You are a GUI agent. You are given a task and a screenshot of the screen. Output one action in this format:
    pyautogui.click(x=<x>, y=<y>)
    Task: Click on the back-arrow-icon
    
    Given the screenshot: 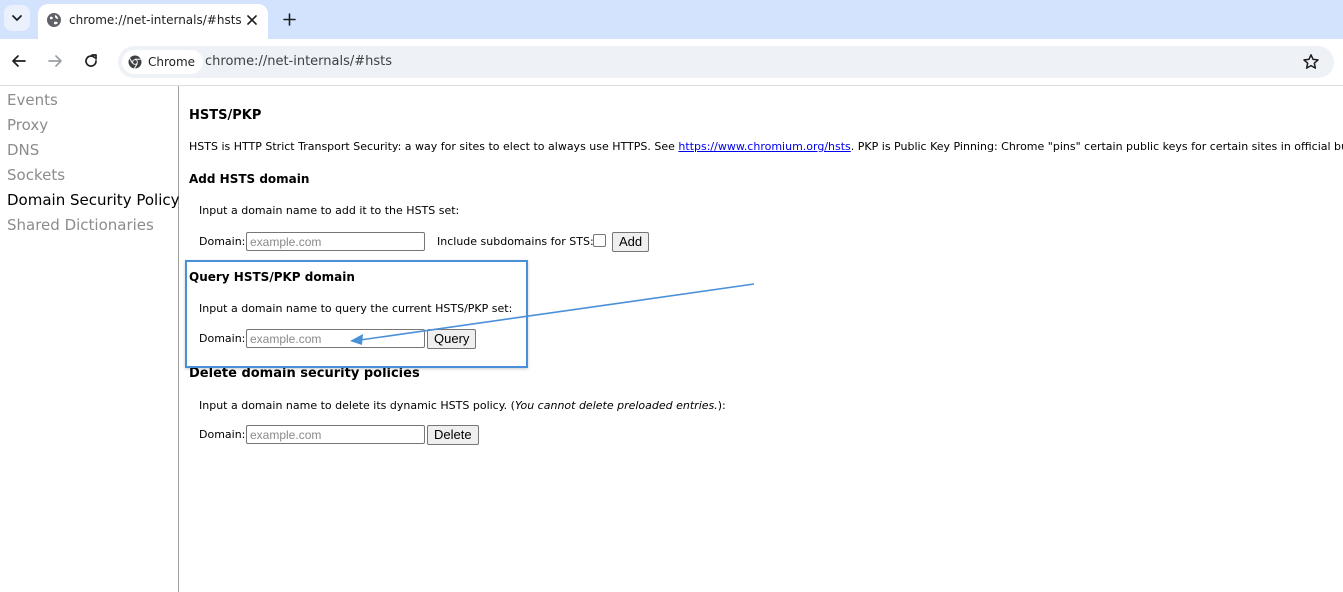 What is the action you would take?
    pyautogui.click(x=19, y=61)
    